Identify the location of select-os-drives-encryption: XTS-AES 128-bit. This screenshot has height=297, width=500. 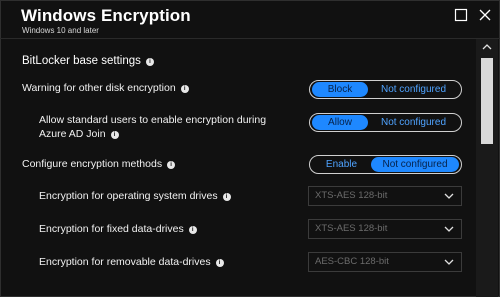
(385, 196).